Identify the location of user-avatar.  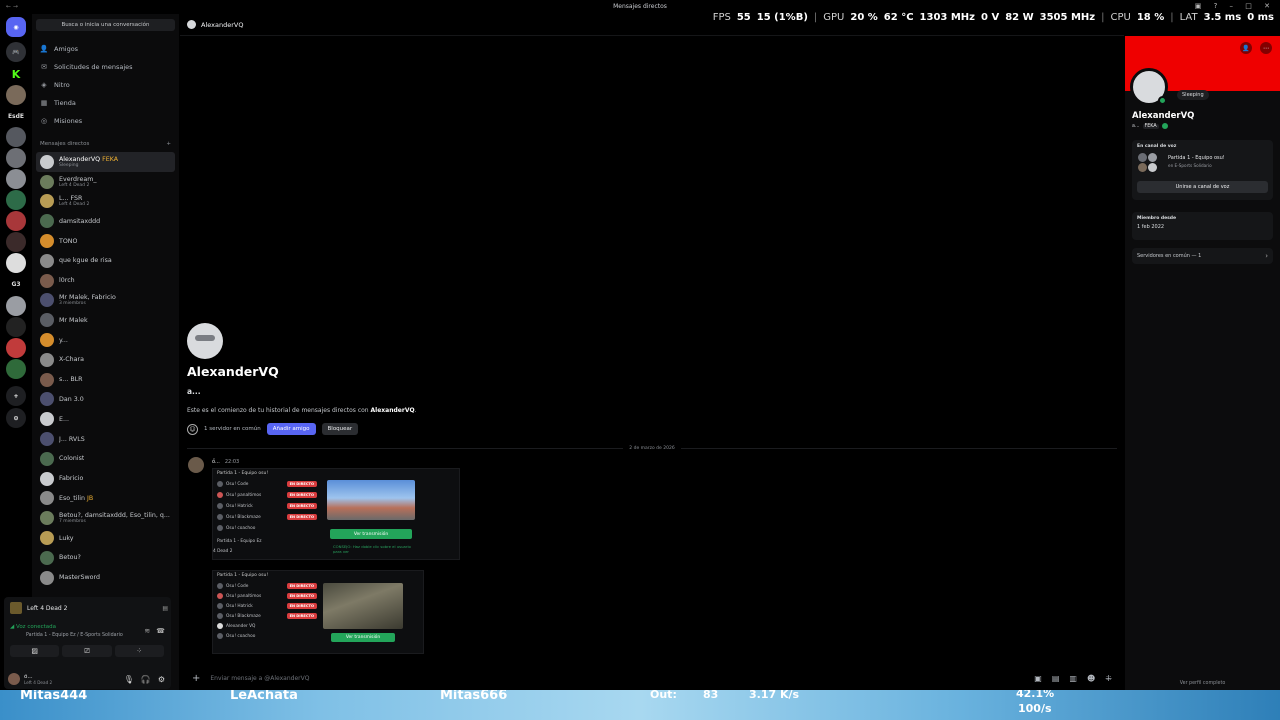
(14, 679).